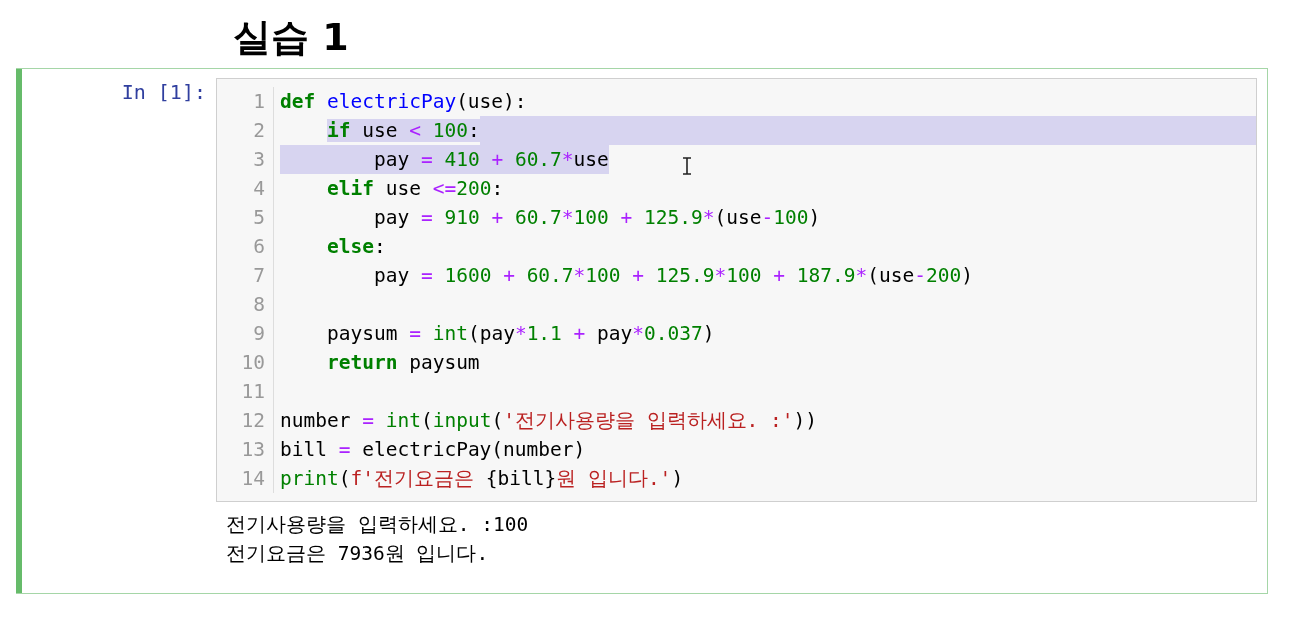 The width and height of the screenshot is (1293, 625). What do you see at coordinates (355, 247) in the screenshot?
I see `code-line: else:` at bounding box center [355, 247].